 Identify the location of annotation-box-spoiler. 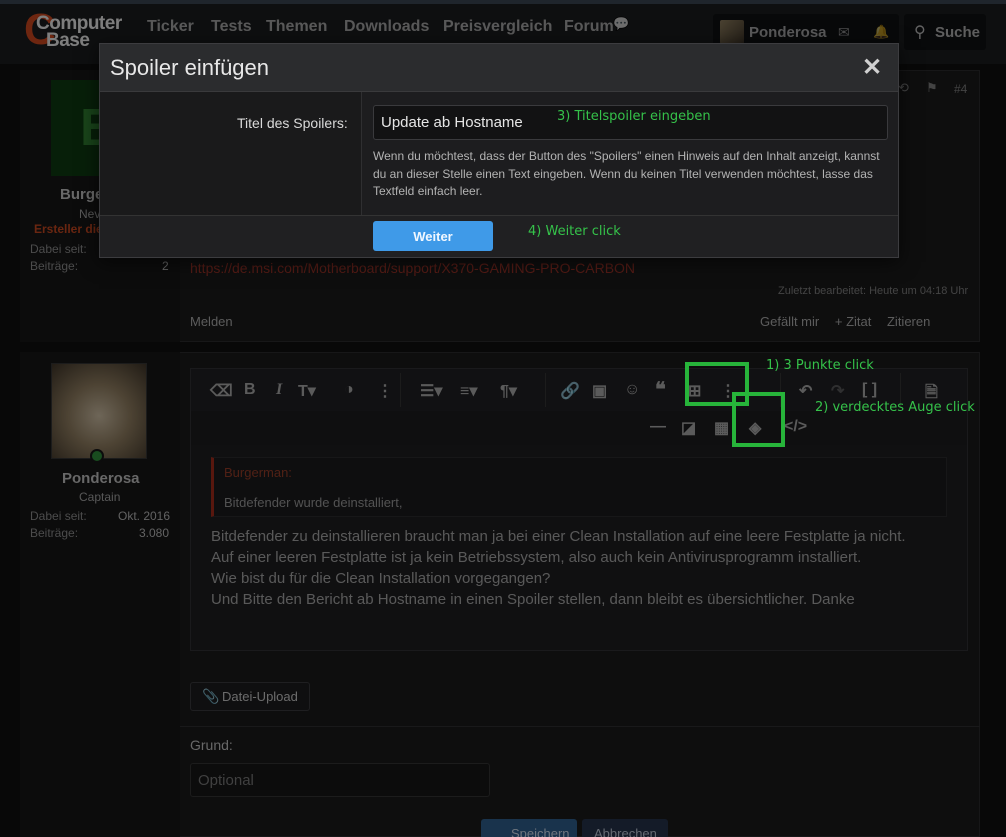
(758, 419).